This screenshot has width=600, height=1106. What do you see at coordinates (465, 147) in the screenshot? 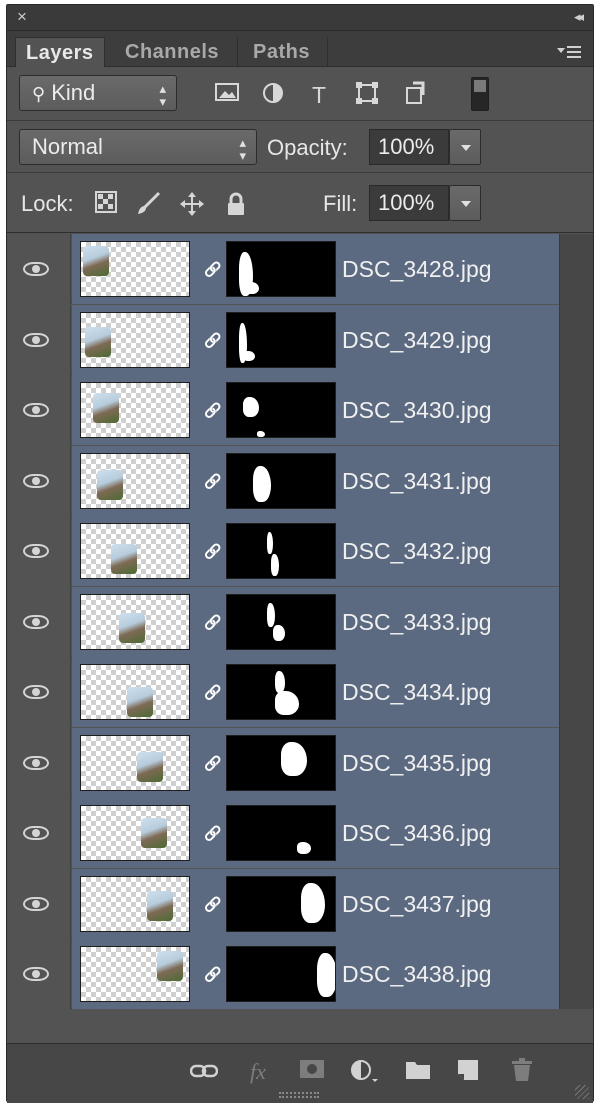
I see `opacity-slider-button` at bounding box center [465, 147].